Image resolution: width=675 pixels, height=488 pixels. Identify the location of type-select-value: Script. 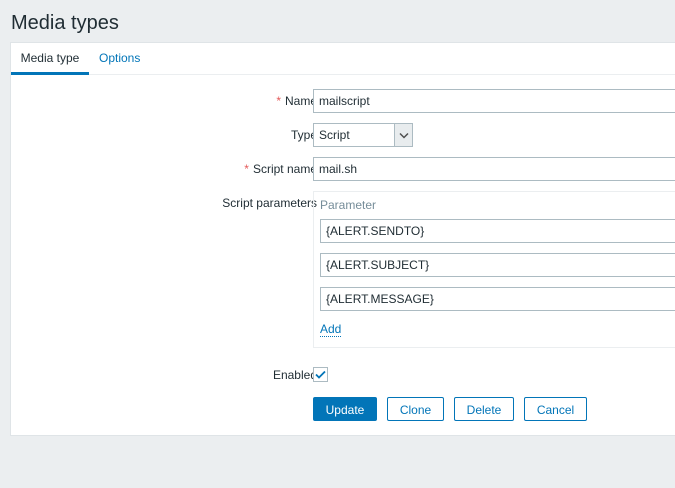
(334, 135).